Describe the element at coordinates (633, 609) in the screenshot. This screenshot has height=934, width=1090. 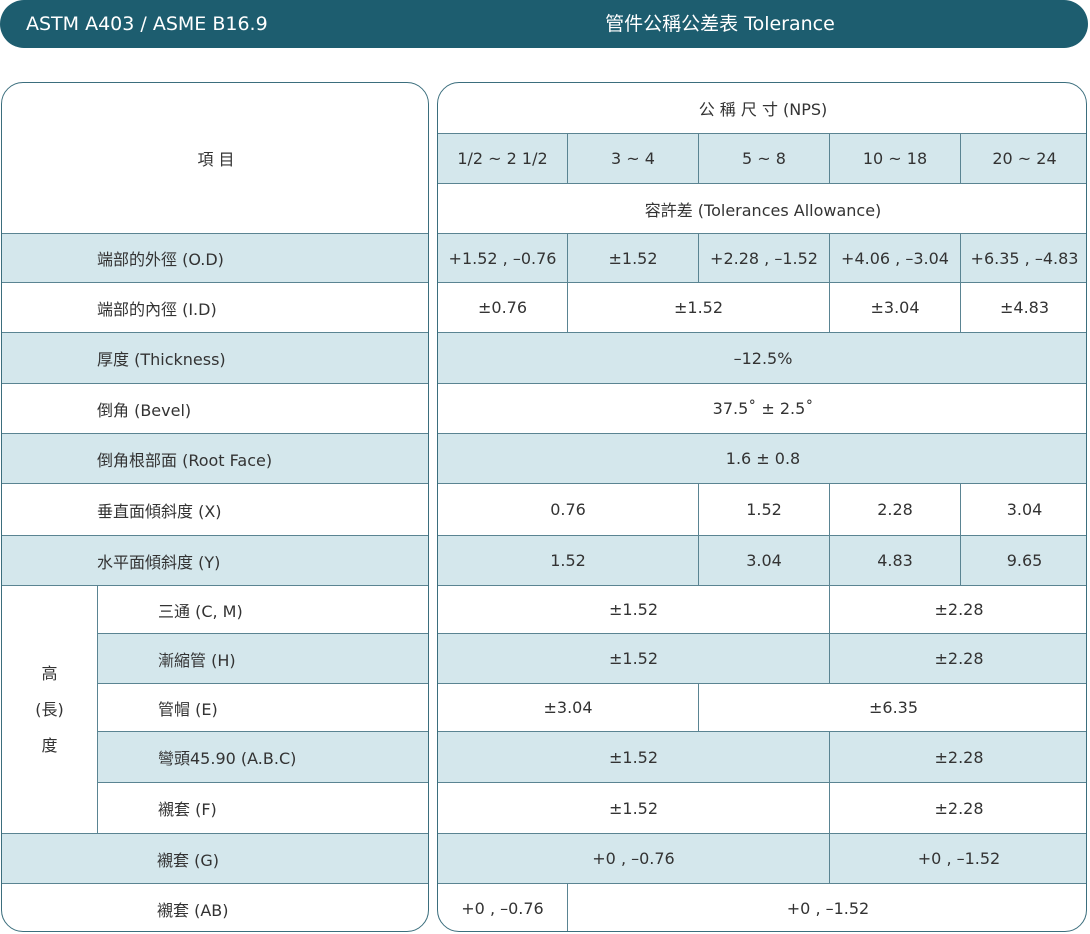
I see `cm-value-1: ±1.52` at that location.